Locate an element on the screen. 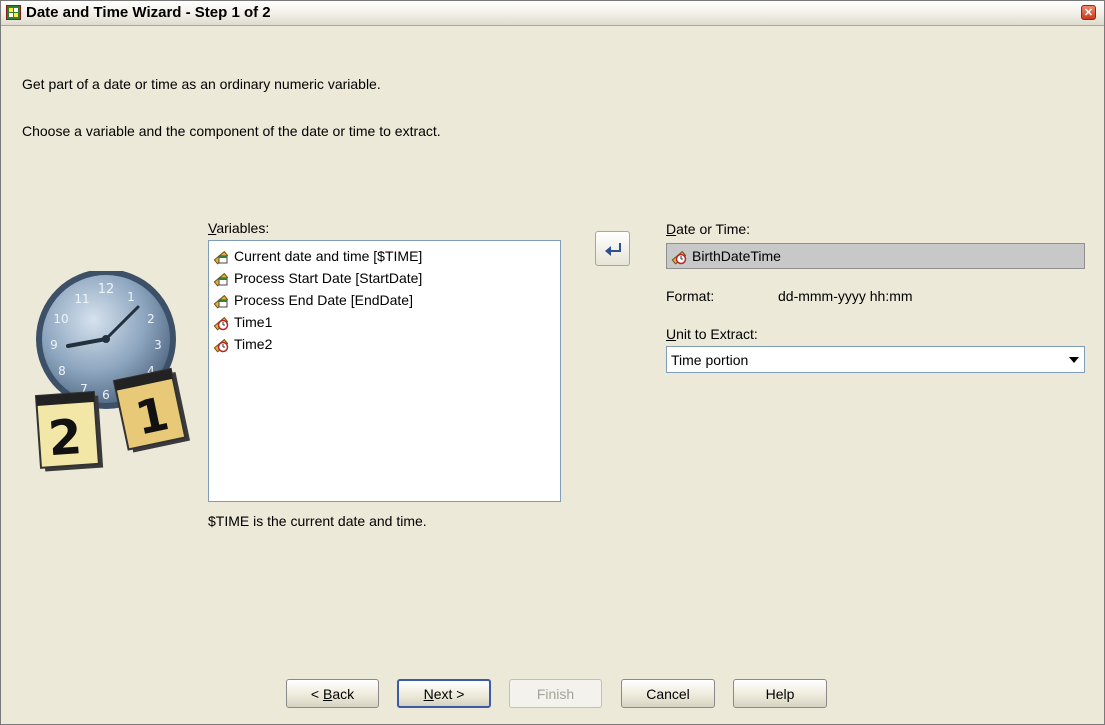 This screenshot has width=1105, height=725. back-mnemonic: B is located at coordinates (327, 693).